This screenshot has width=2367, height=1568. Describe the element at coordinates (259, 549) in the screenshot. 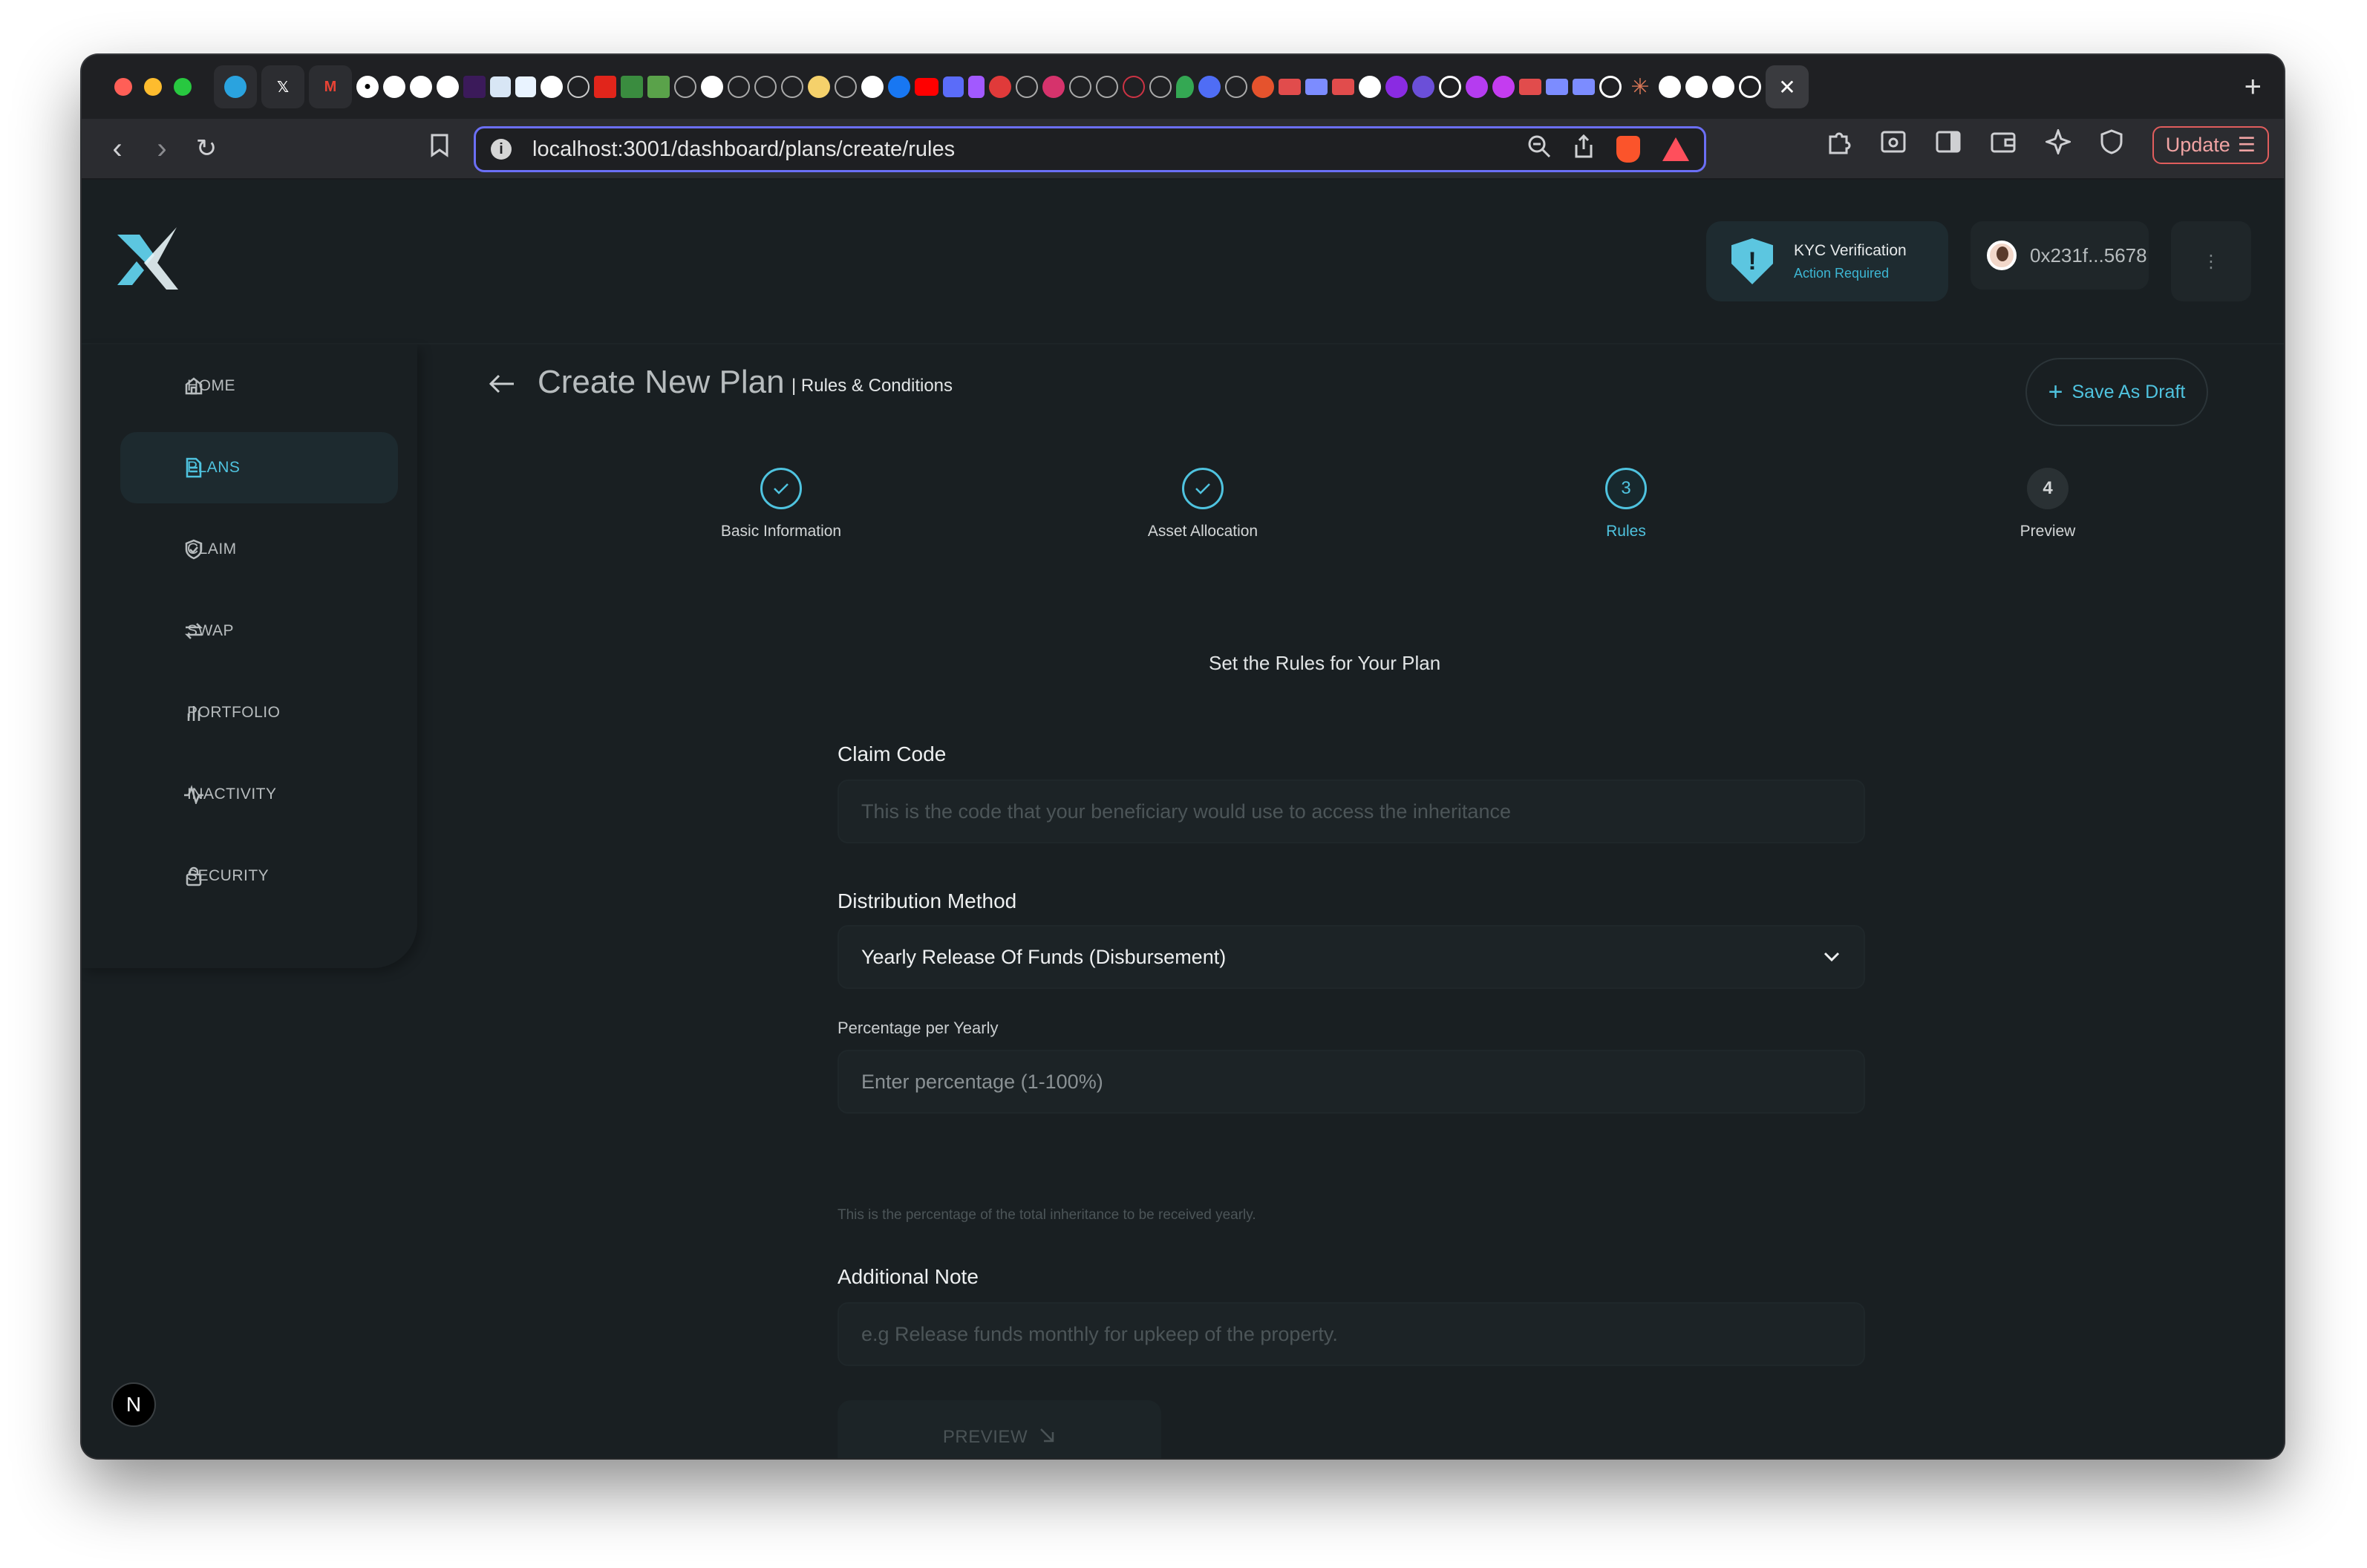

I see `sidebar-item-claim: CLAIM` at that location.